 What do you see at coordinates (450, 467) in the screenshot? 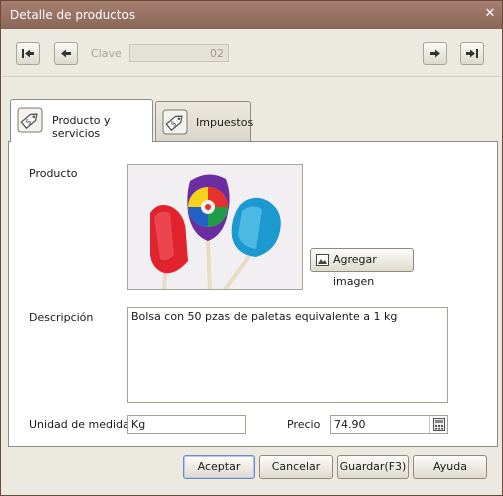
I see `ayuda-button: Ayuda` at bounding box center [450, 467].